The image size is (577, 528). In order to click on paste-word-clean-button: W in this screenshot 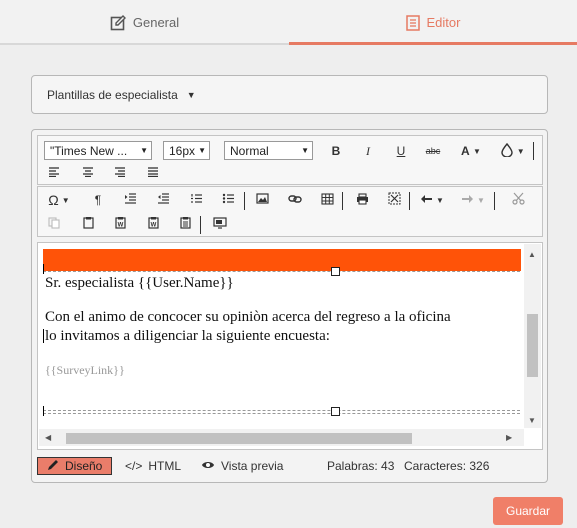, I will do `click(153, 224)`.